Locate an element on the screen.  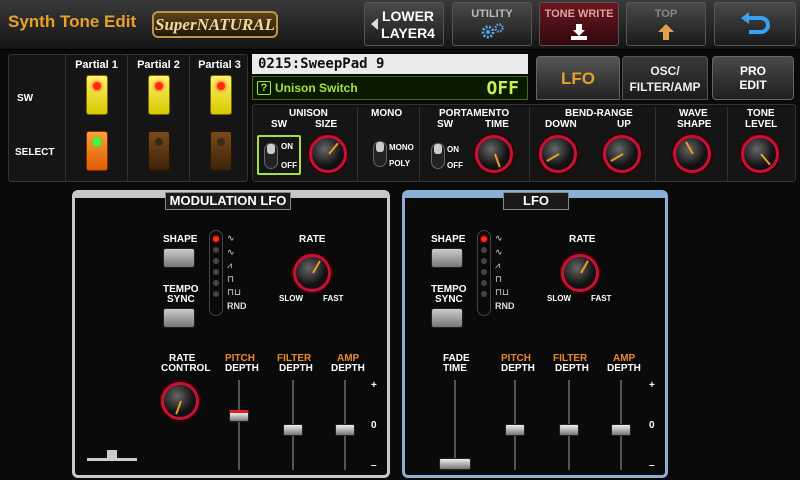
partial-3-sw-led is located at coordinates (221, 86).